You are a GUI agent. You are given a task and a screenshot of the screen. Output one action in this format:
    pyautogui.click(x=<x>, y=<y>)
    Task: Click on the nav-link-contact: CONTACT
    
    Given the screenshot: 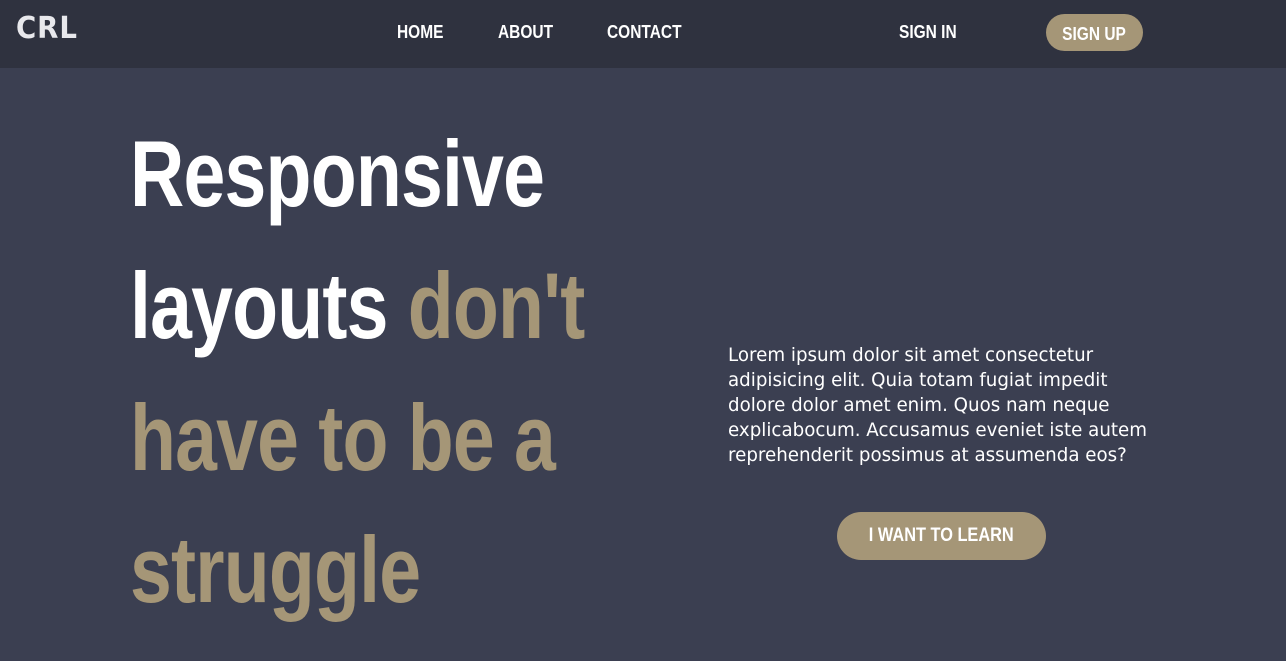 What is the action you would take?
    pyautogui.click(x=644, y=32)
    